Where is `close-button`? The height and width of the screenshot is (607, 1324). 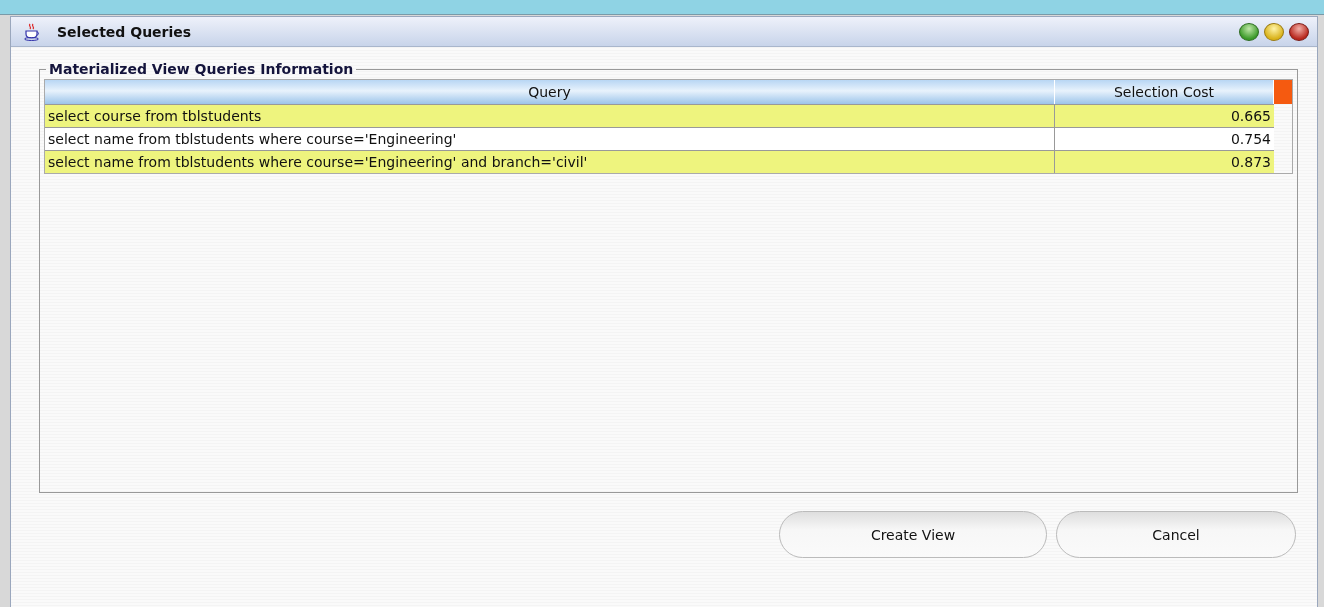
close-button is located at coordinates (1299, 31).